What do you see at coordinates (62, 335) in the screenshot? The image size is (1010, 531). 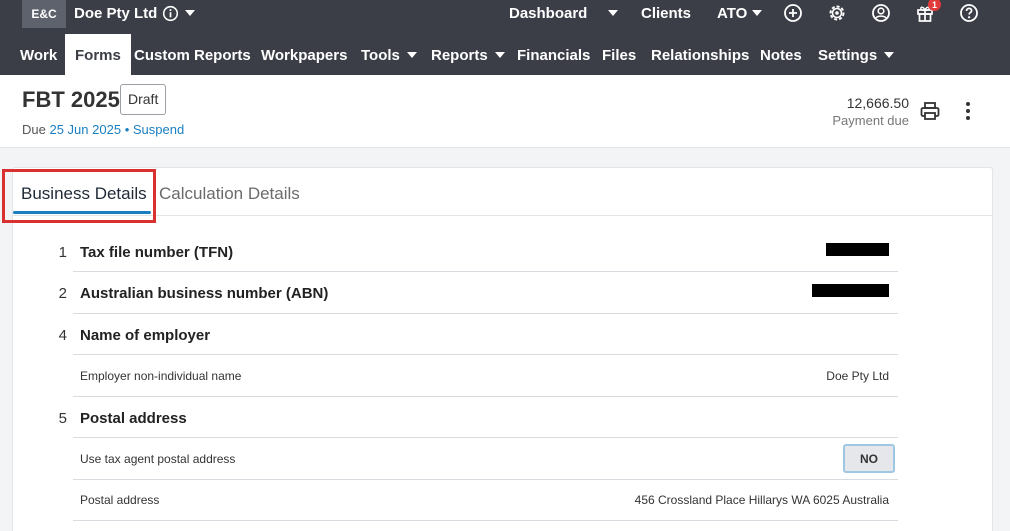 I see `row-number: 4` at bounding box center [62, 335].